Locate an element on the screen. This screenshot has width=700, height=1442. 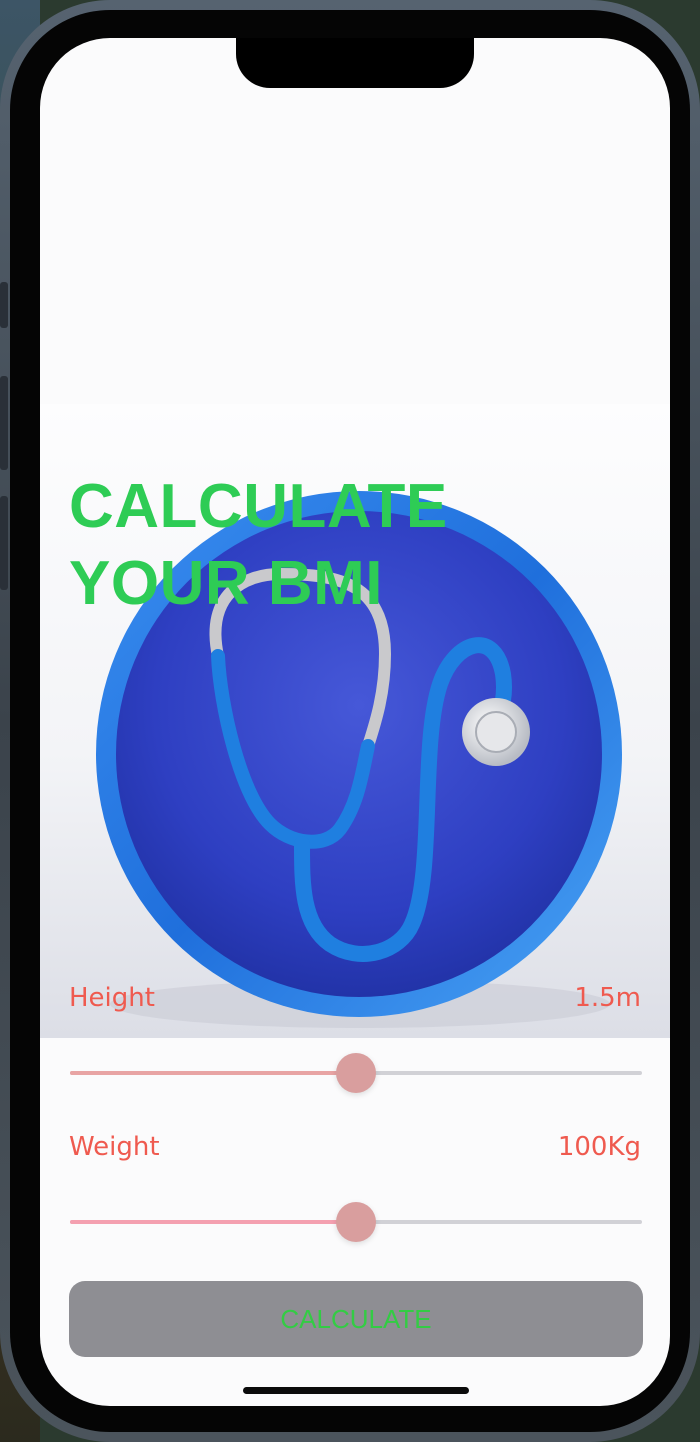
camera-notch is located at coordinates (355, 63).